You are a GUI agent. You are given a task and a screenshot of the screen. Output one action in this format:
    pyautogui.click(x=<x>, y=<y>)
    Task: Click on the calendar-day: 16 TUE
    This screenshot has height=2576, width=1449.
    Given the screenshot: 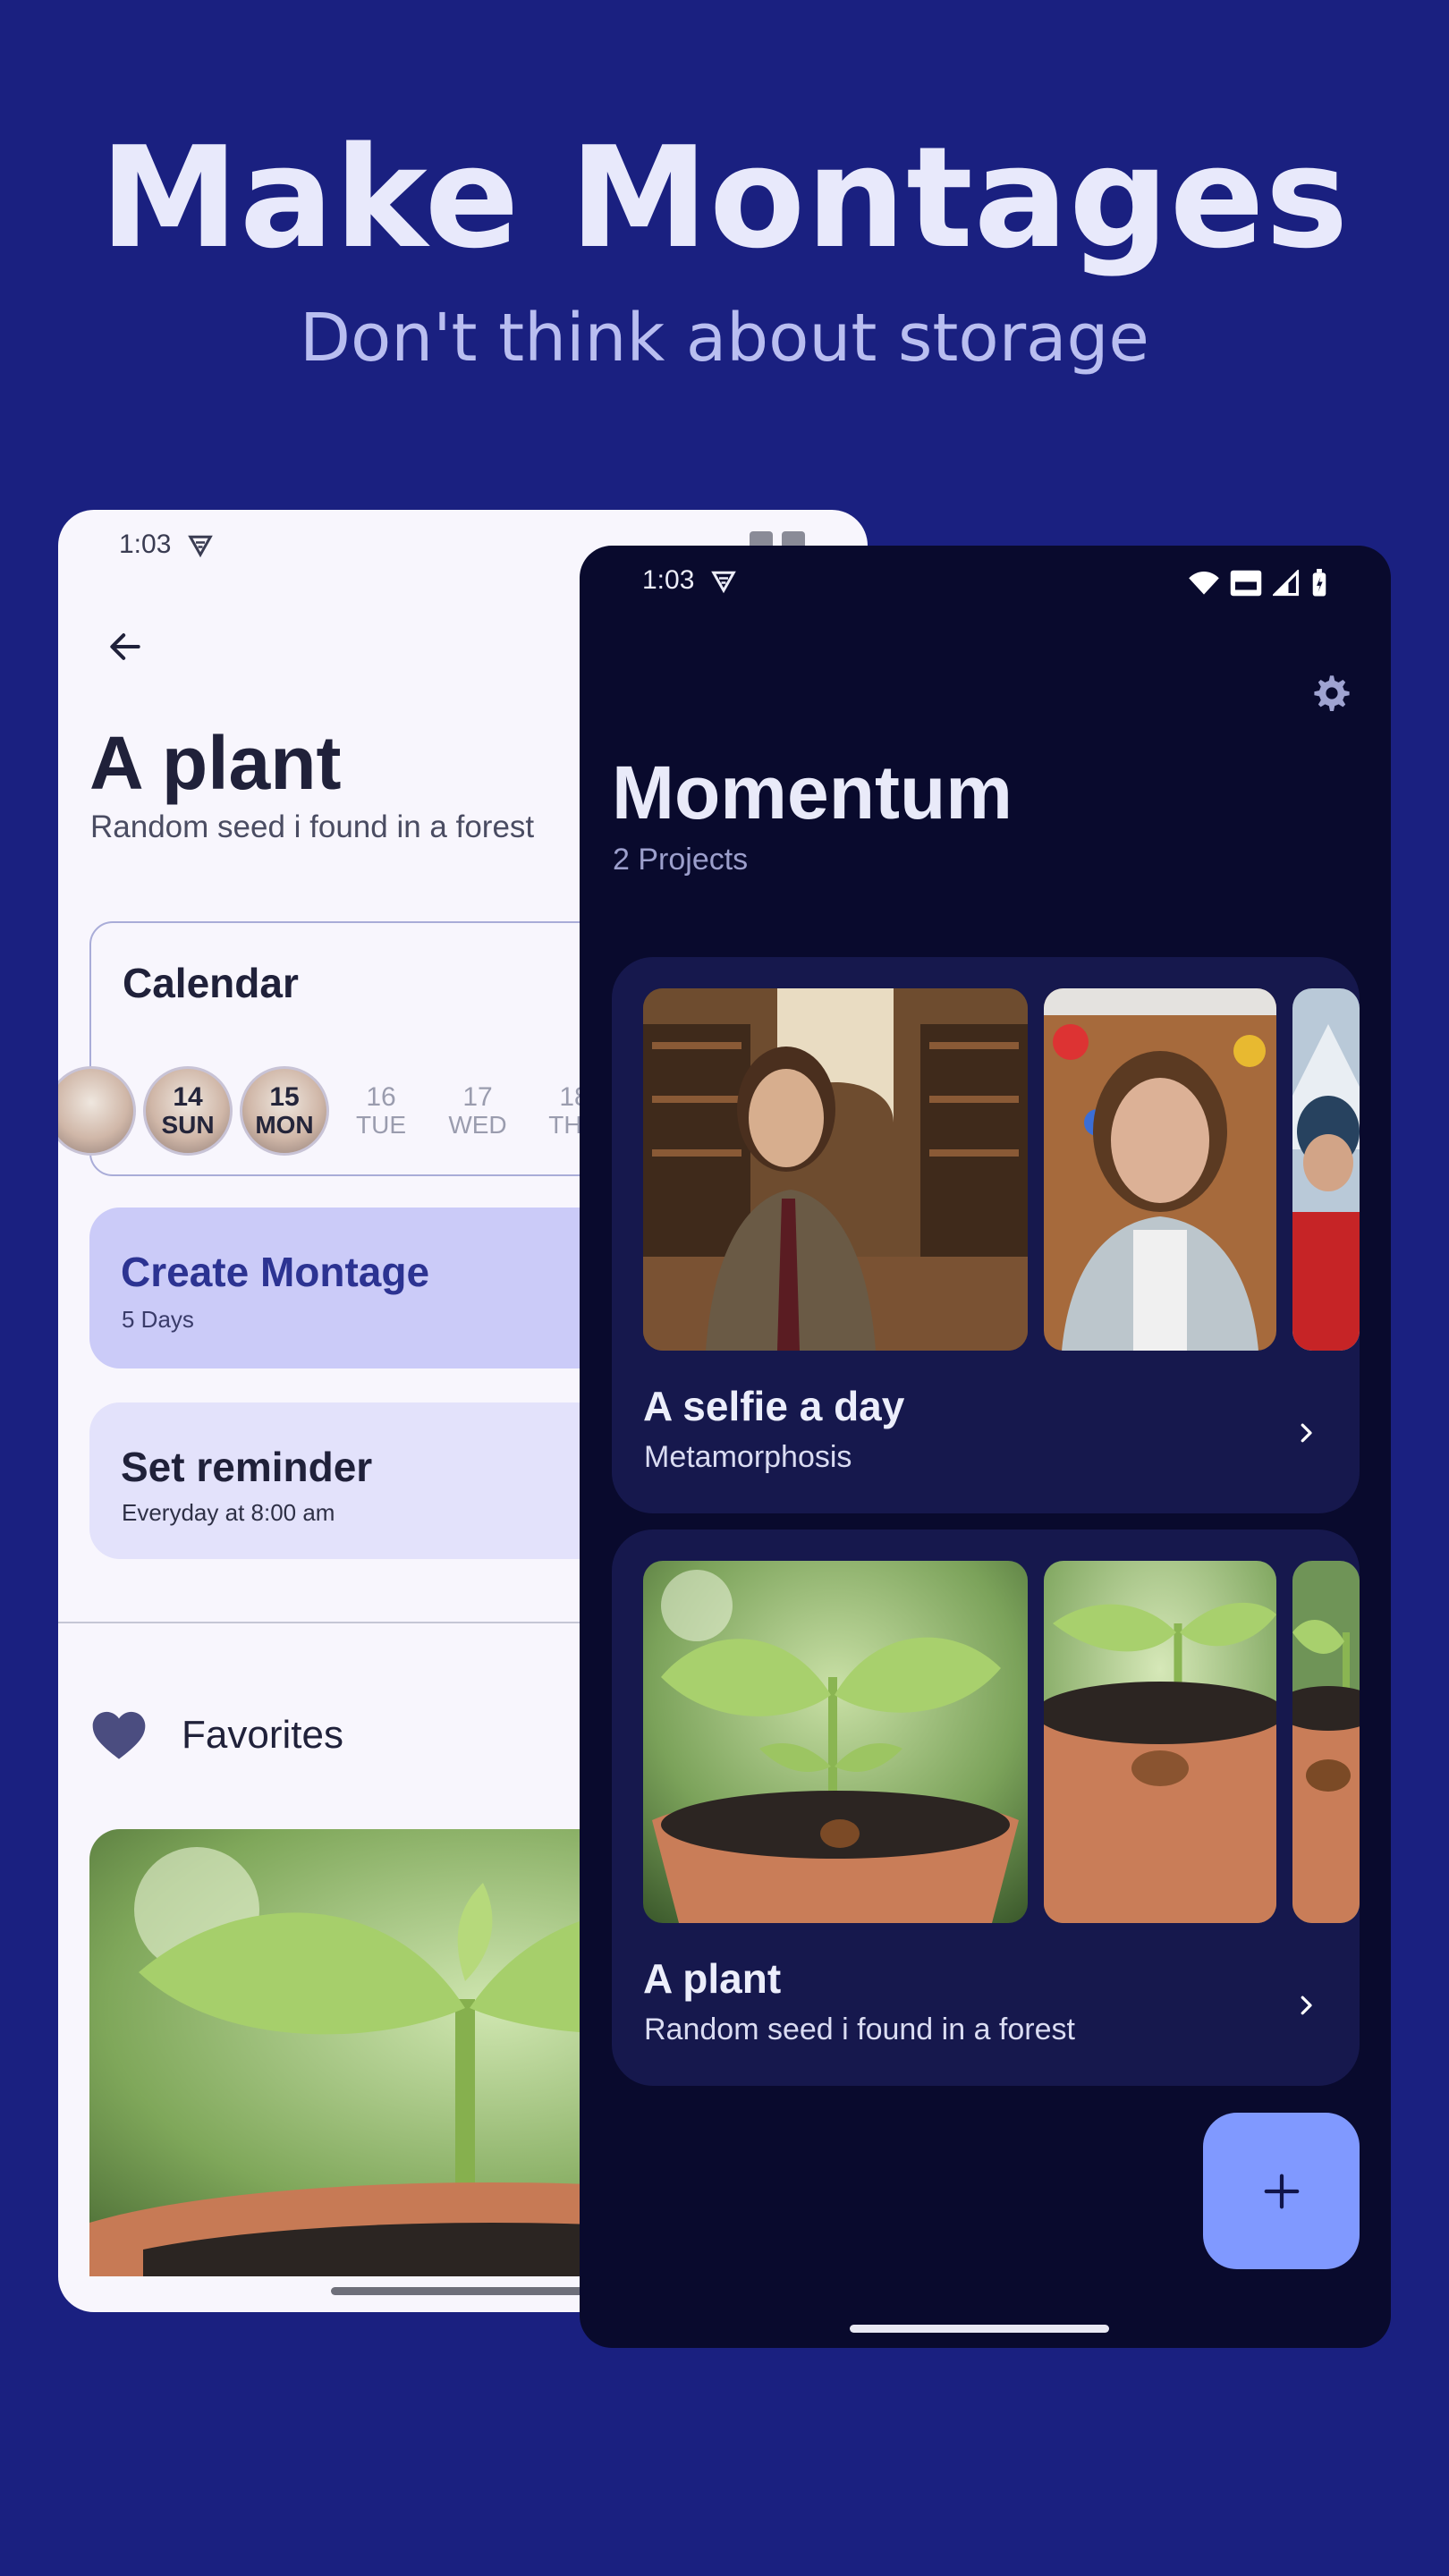 What is the action you would take?
    pyautogui.click(x=381, y=1111)
    